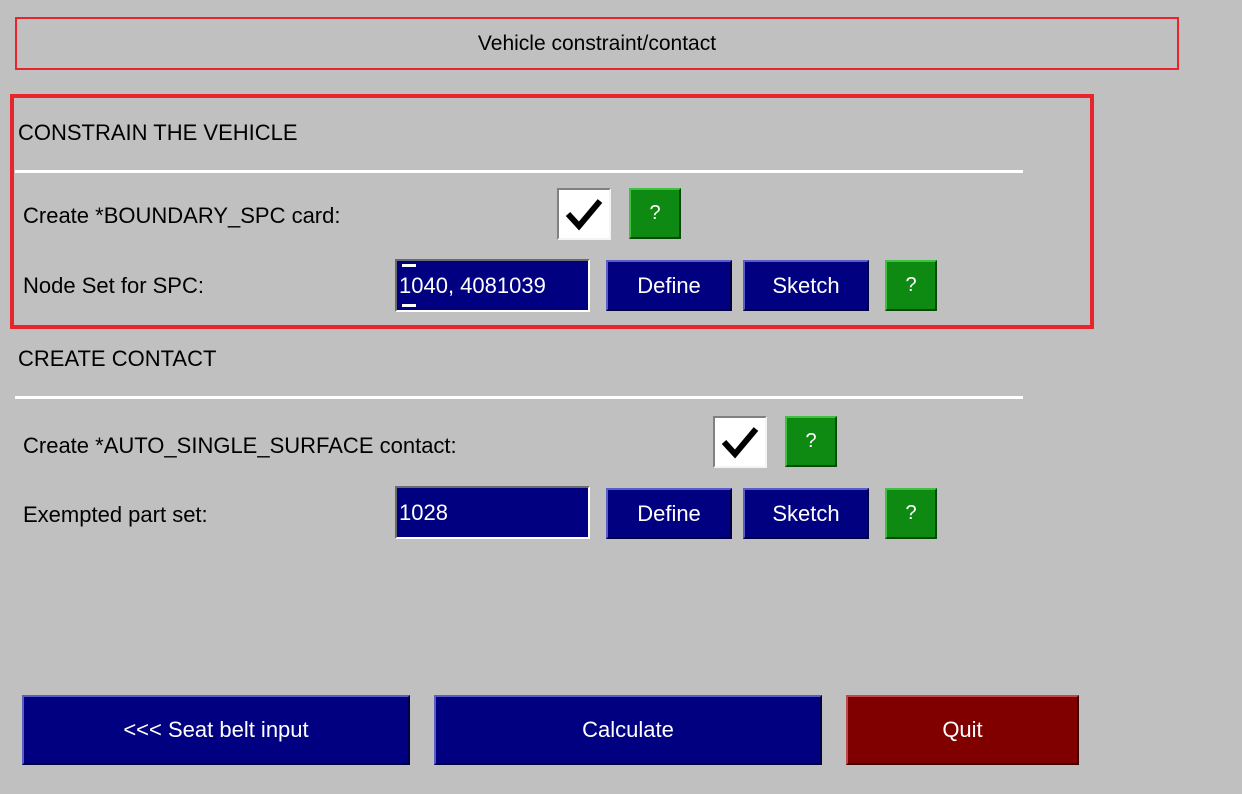 This screenshot has height=794, width=1242. Describe the element at coordinates (492, 512) in the screenshot. I see `exempted-part-set-input: 1028` at that location.